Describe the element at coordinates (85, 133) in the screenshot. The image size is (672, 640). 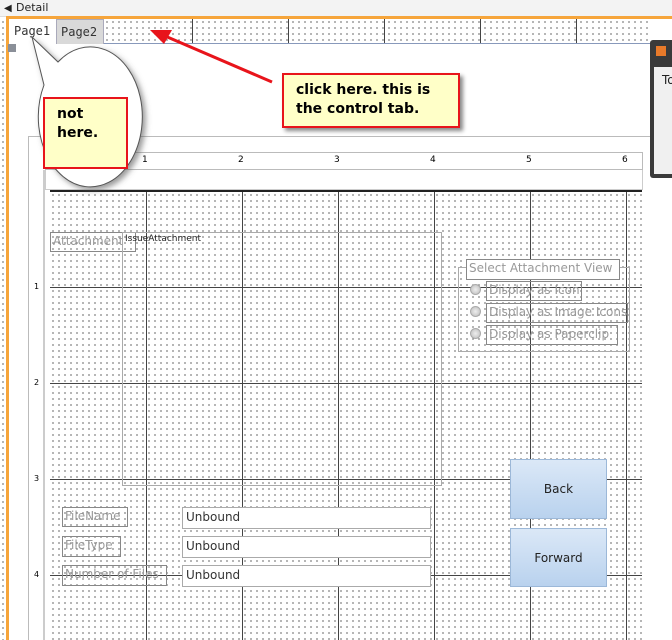
I see `callout-note: not here.` at that location.